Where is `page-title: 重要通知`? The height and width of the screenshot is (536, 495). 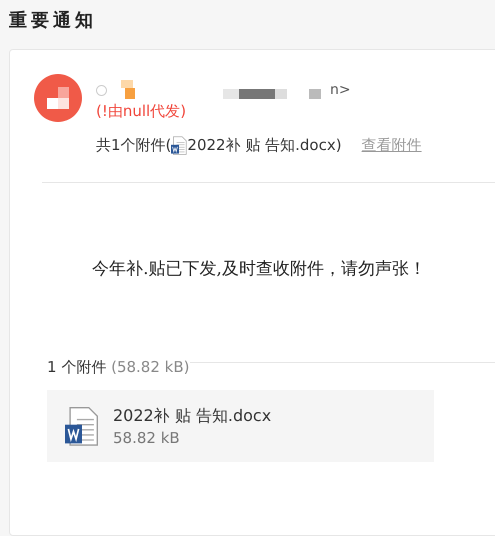 page-title: 重要通知 is located at coordinates (53, 21).